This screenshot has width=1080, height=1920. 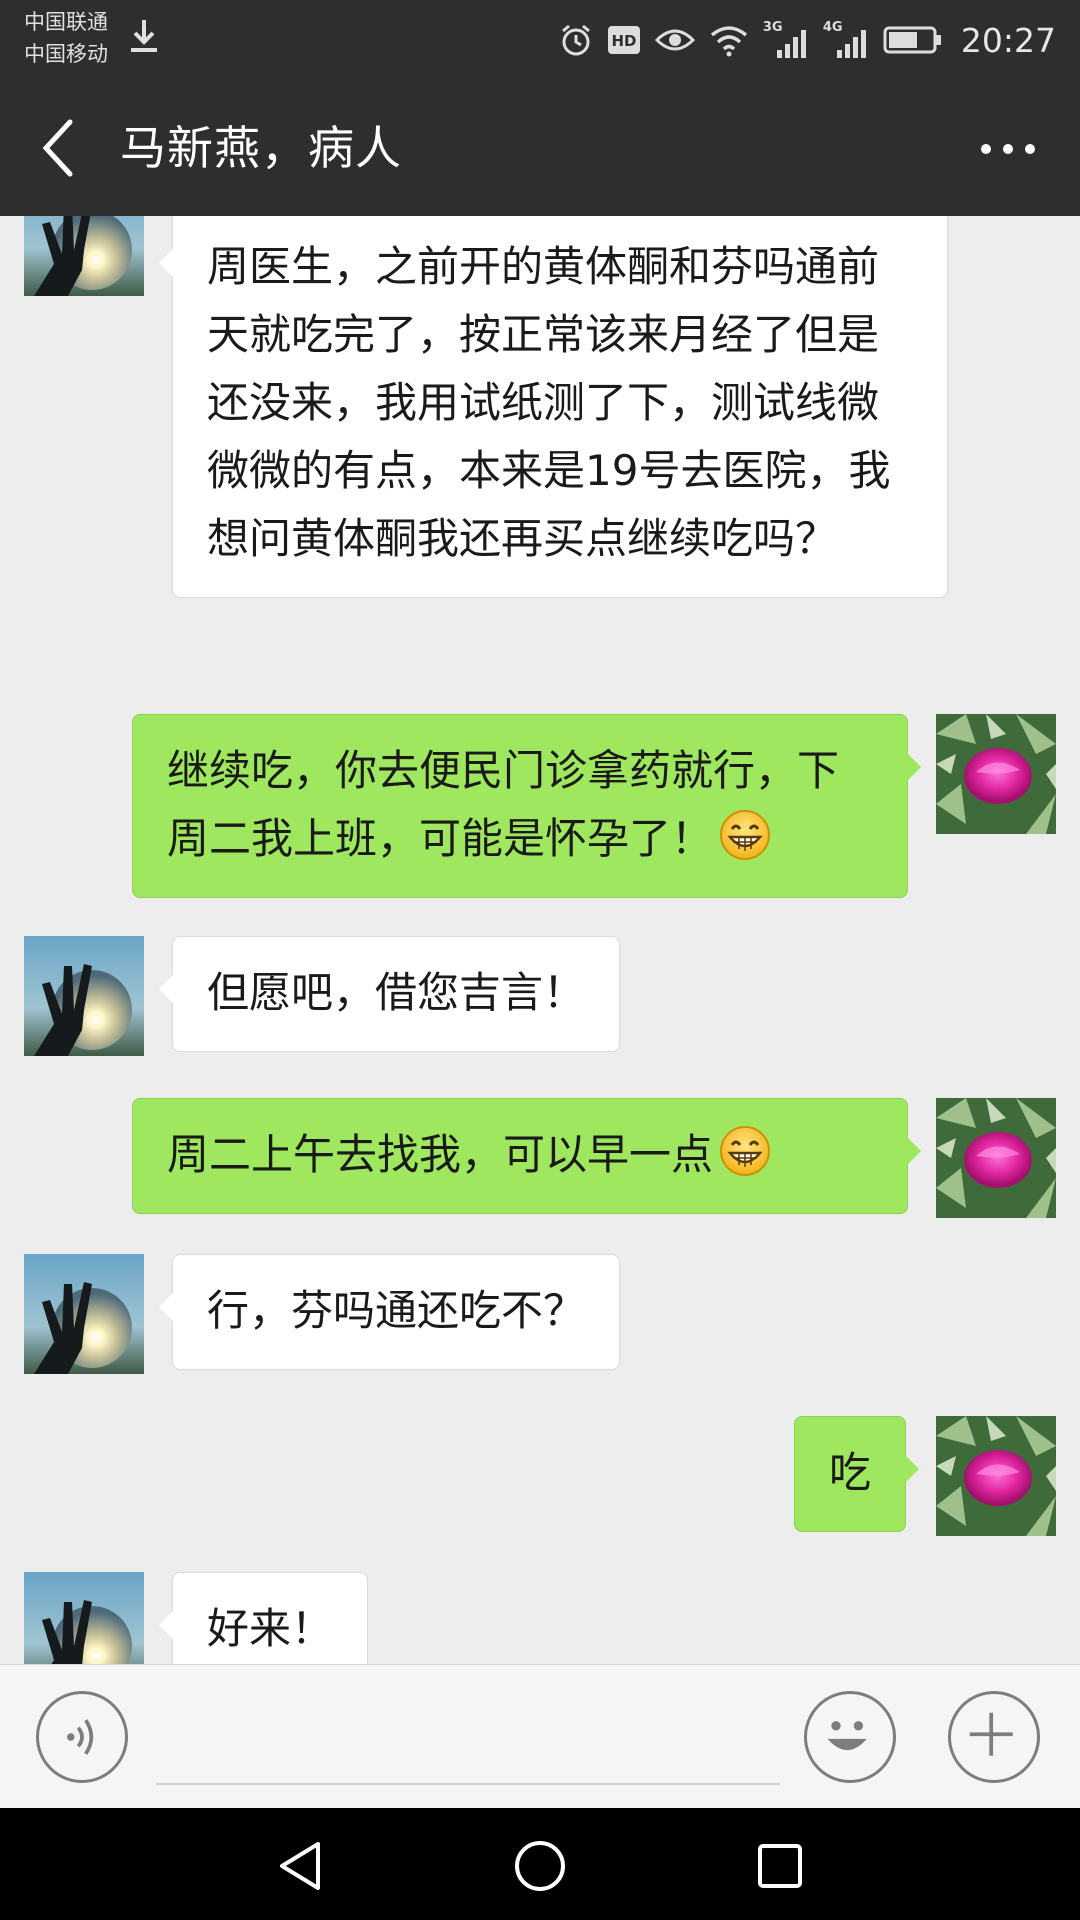 I want to click on emoji-icon, so click(x=847, y=1736).